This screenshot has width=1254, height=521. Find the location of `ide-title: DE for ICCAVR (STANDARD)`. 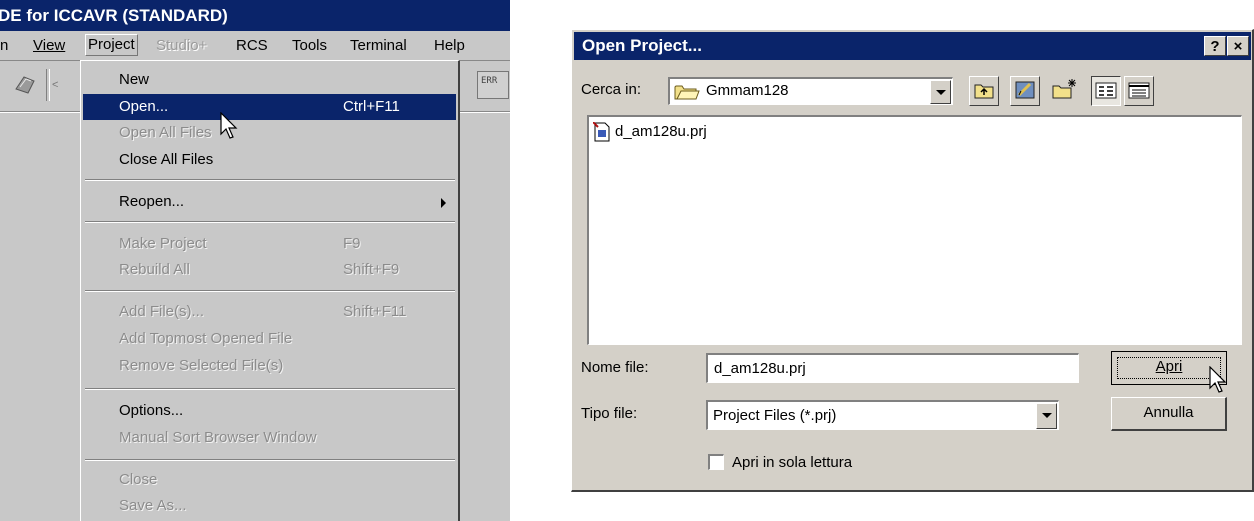

ide-title: DE for ICCAVR (STANDARD) is located at coordinates (114, 15).